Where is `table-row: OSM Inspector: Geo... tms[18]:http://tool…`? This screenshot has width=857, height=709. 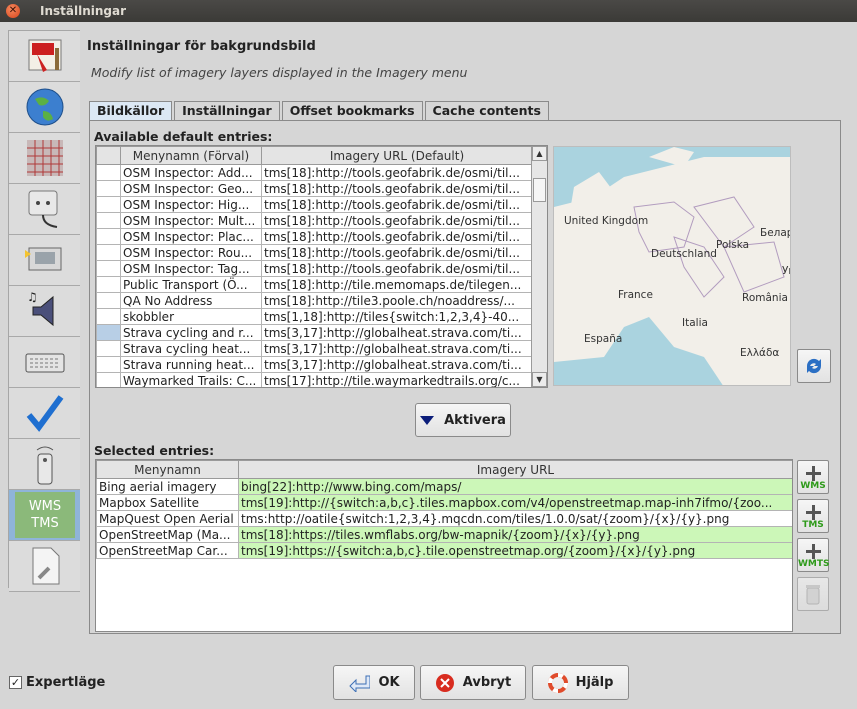 table-row: OSM Inspector: Geo... tms[18]:http://tool… is located at coordinates (314, 188).